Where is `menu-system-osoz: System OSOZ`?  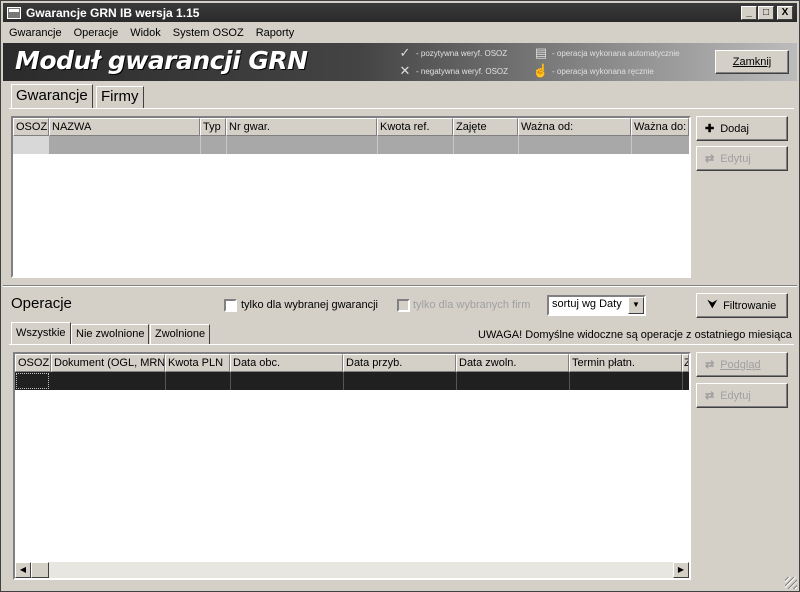
menu-system-osoz: System OSOZ is located at coordinates (208, 33).